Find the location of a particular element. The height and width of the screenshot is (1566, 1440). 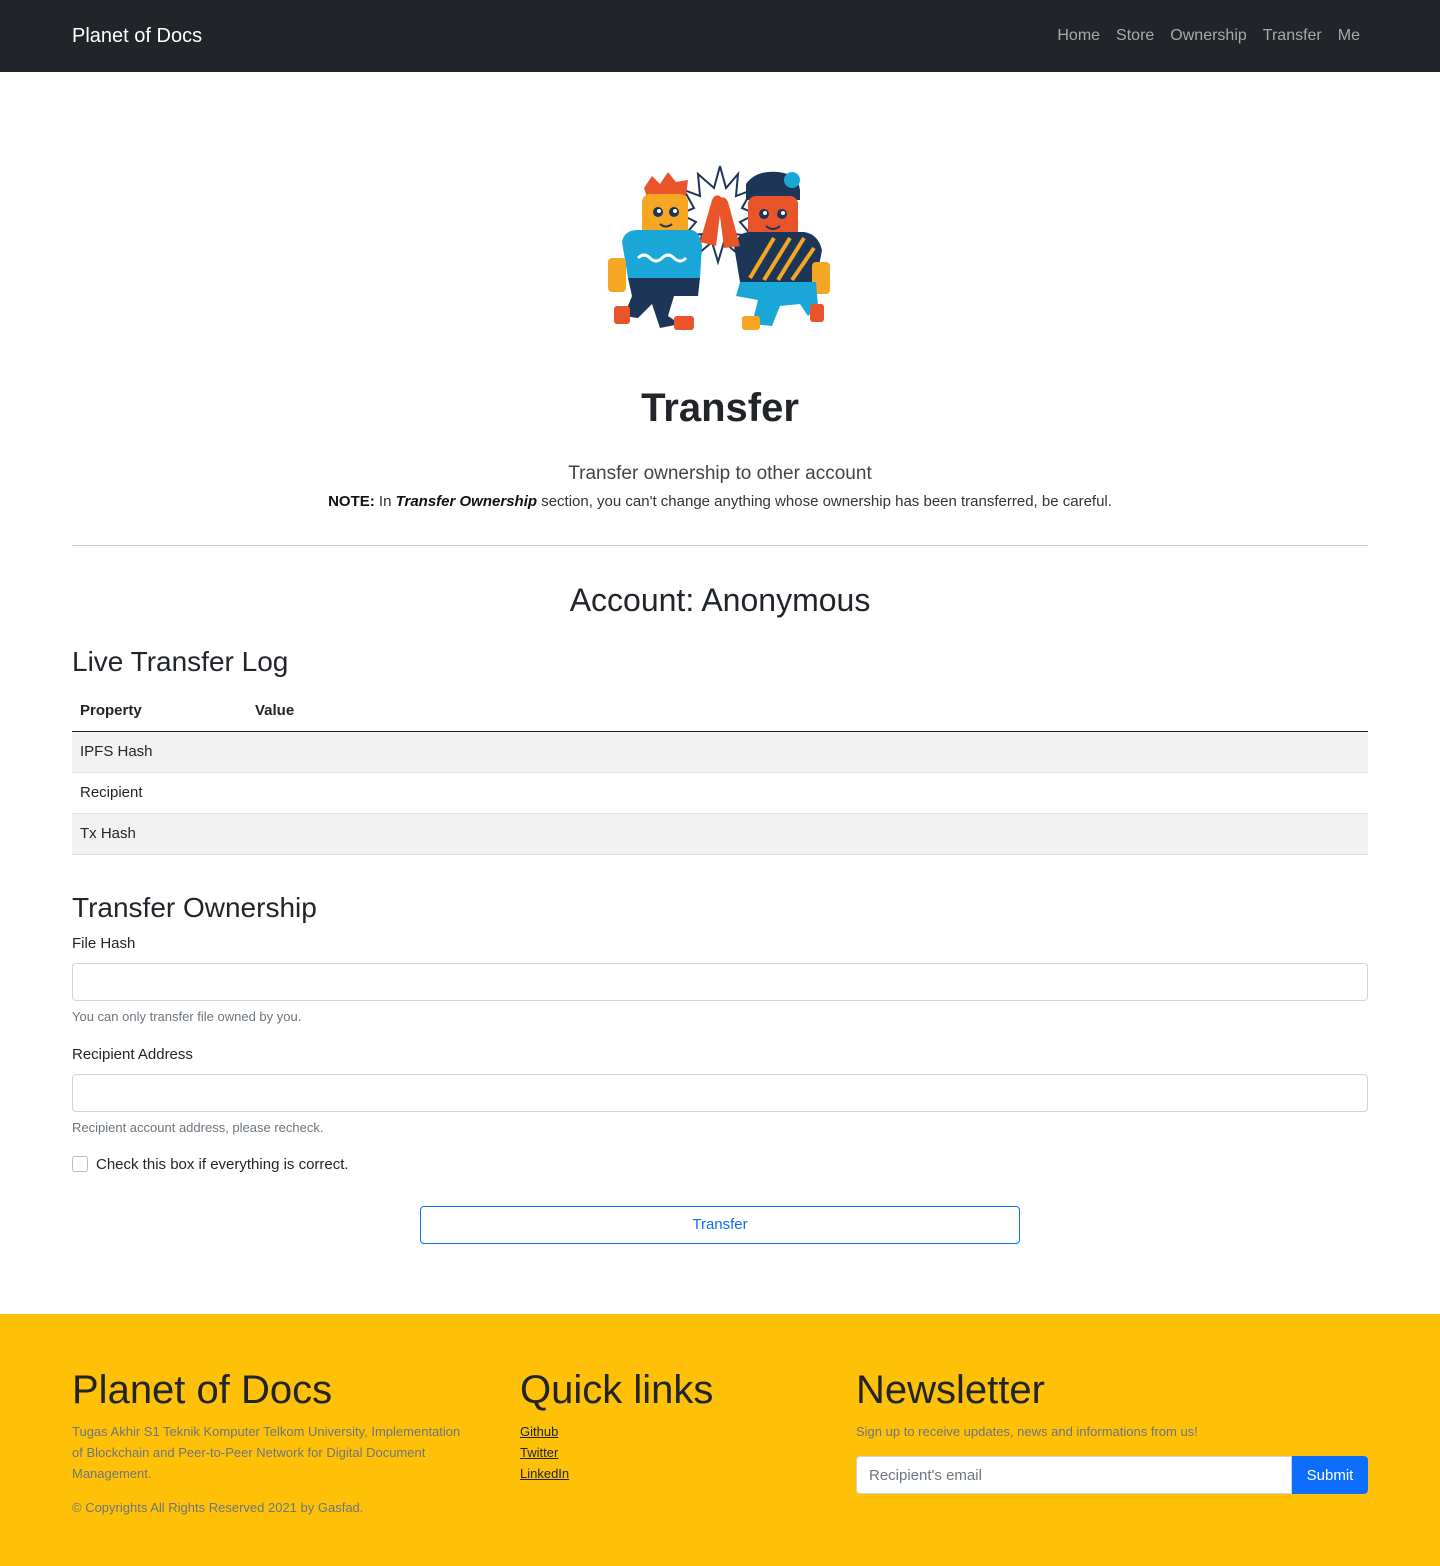

nav-link-ownership: Ownership is located at coordinates (1208, 36).